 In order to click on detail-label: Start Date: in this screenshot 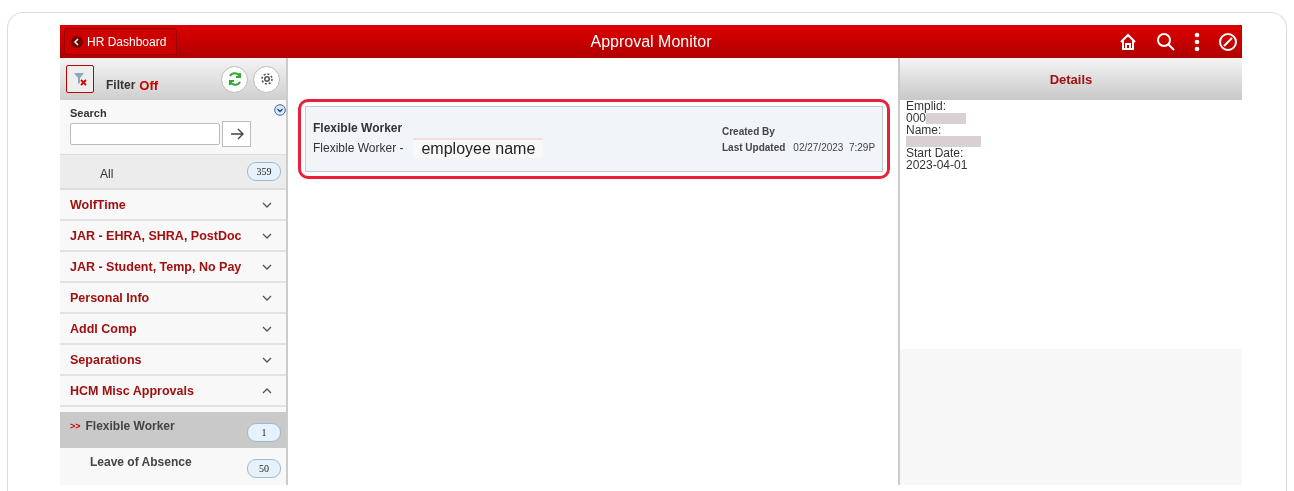, I will do `click(935, 153)`.